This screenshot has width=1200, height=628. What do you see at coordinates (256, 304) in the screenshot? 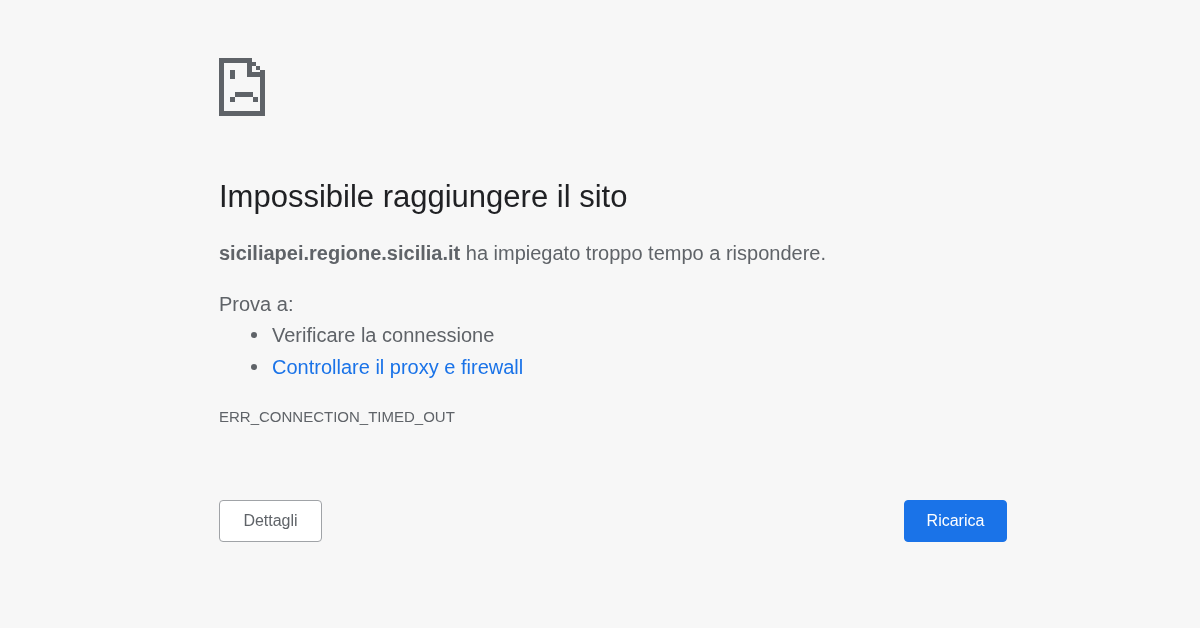
I see `suggestions-intro: Prova a:` at bounding box center [256, 304].